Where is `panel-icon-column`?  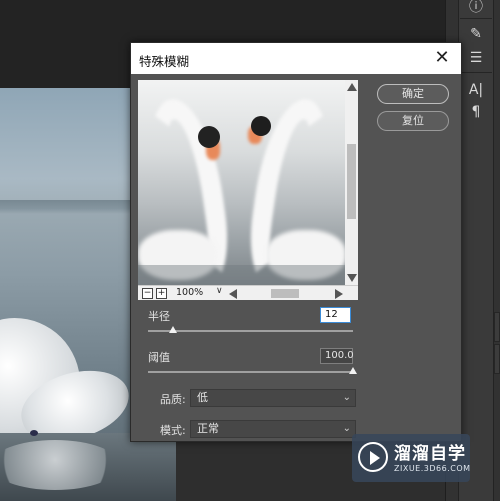 panel-icon-column is located at coordinates (476, 250).